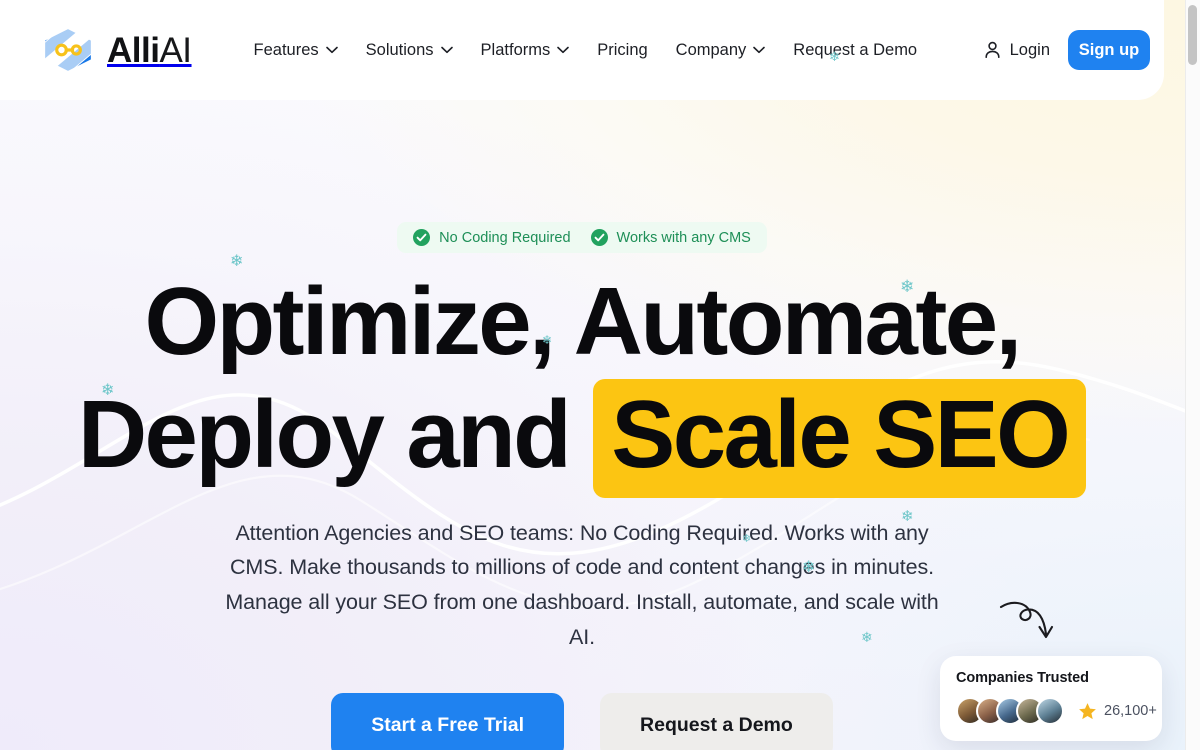  I want to click on nav-item-request-a-demo: Request a Demo, so click(855, 50).